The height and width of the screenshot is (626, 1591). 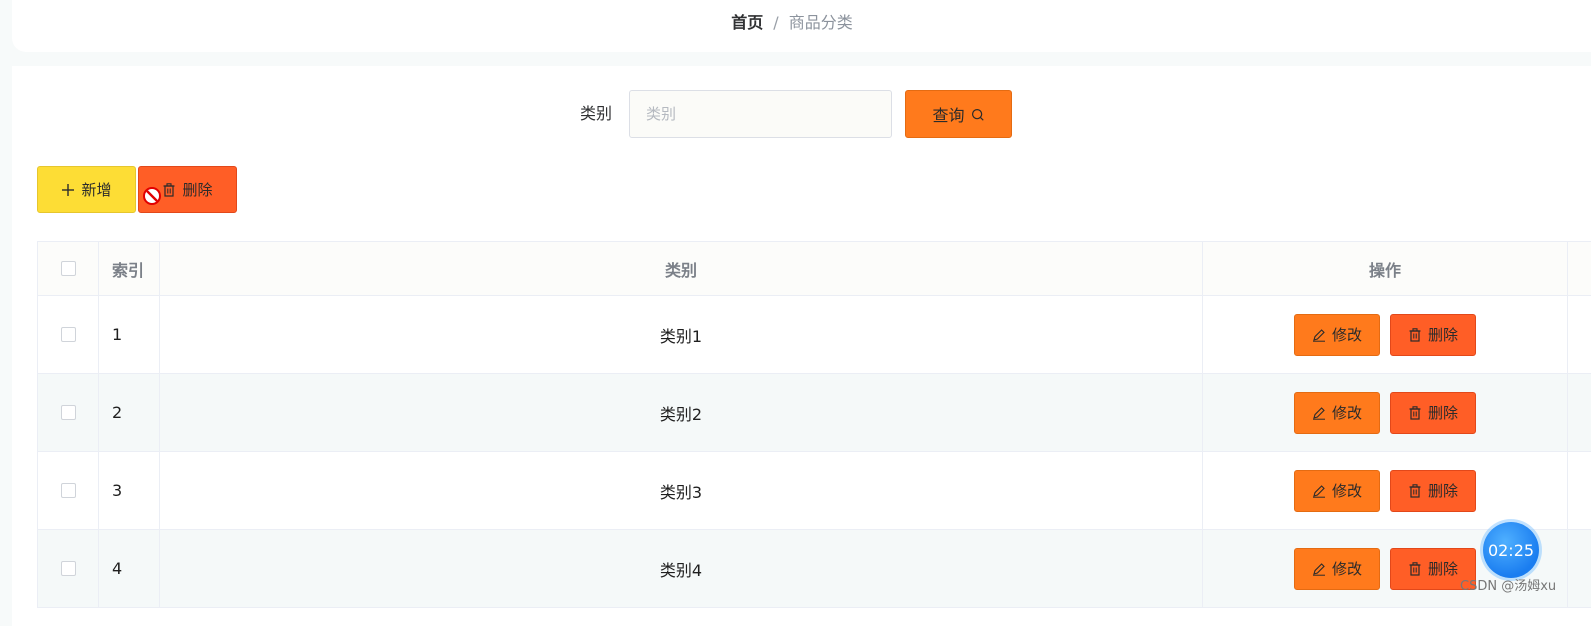 I want to click on column-header-index: 索引, so click(x=129, y=268).